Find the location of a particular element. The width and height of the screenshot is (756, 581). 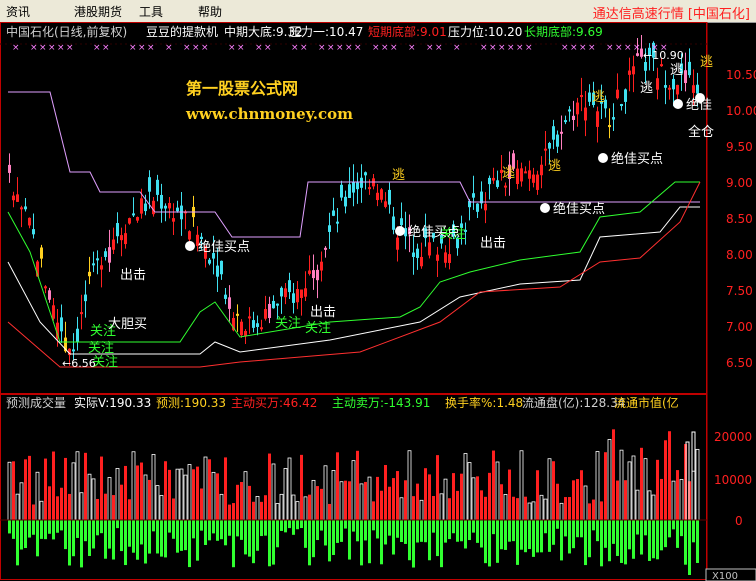

active-sell: 主动卖万:-143.91 is located at coordinates (381, 403).